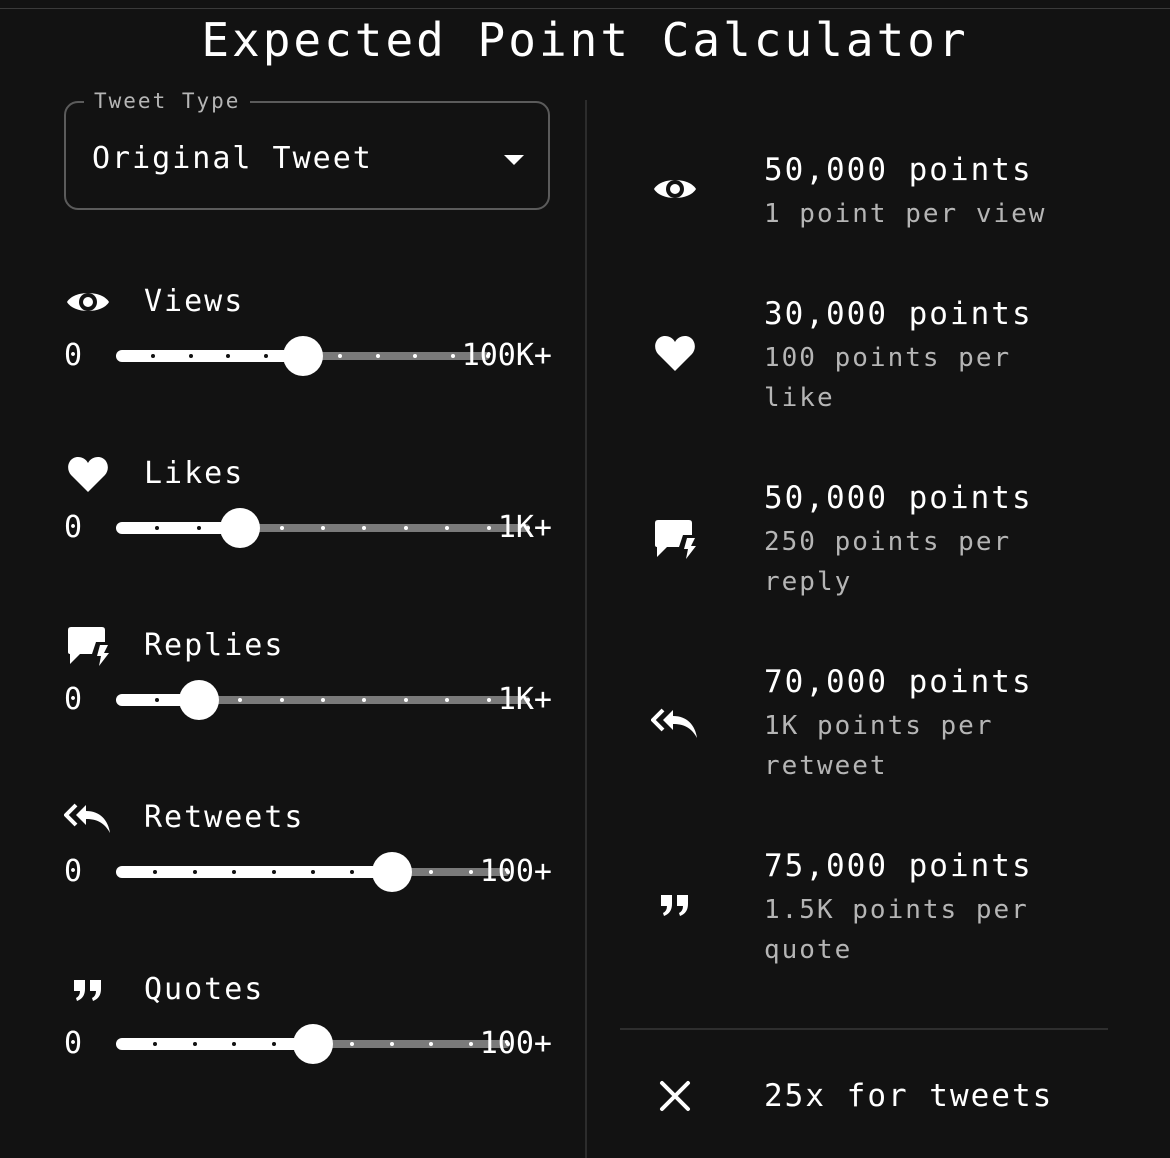 This screenshot has width=1170, height=1158. Describe the element at coordinates (506, 355) in the screenshot. I see `views-max: 100K+` at that location.